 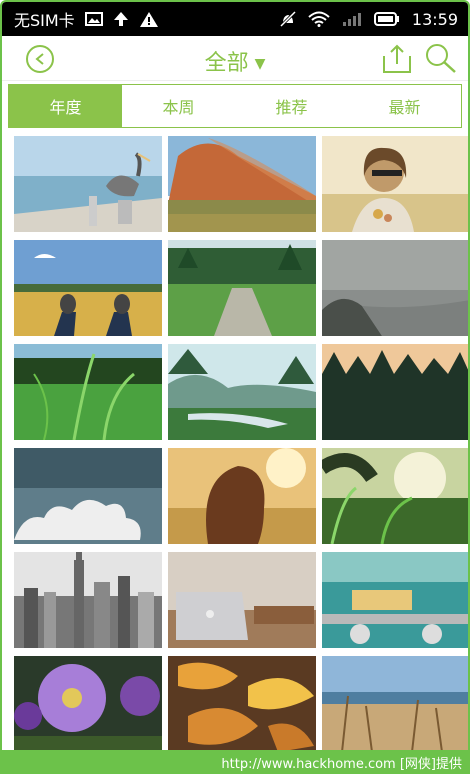 What do you see at coordinates (395, 184) in the screenshot?
I see `photo-tile-girl-sunglasses` at bounding box center [395, 184].